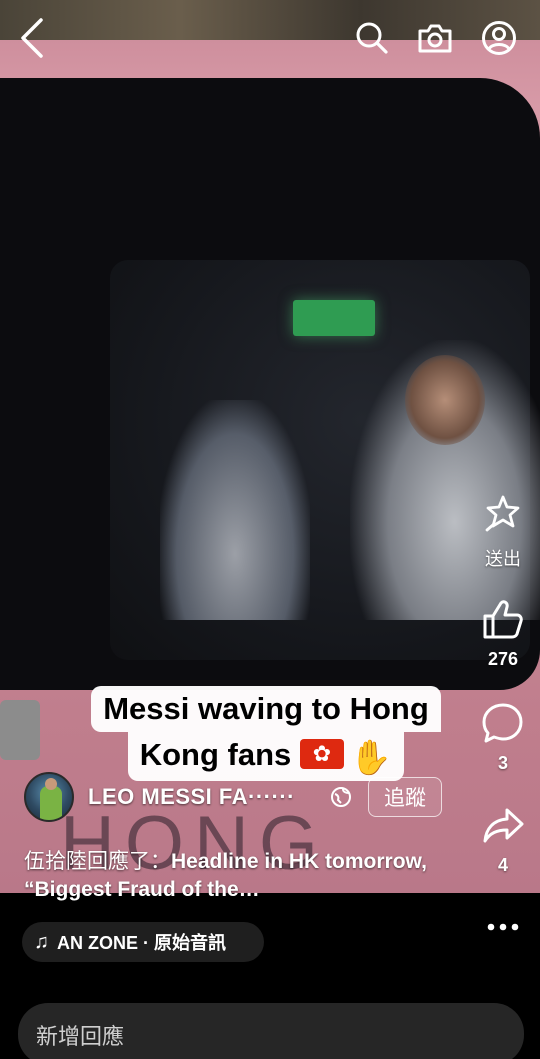  I want to click on hong-kong-flag-icon, so click(321, 754).